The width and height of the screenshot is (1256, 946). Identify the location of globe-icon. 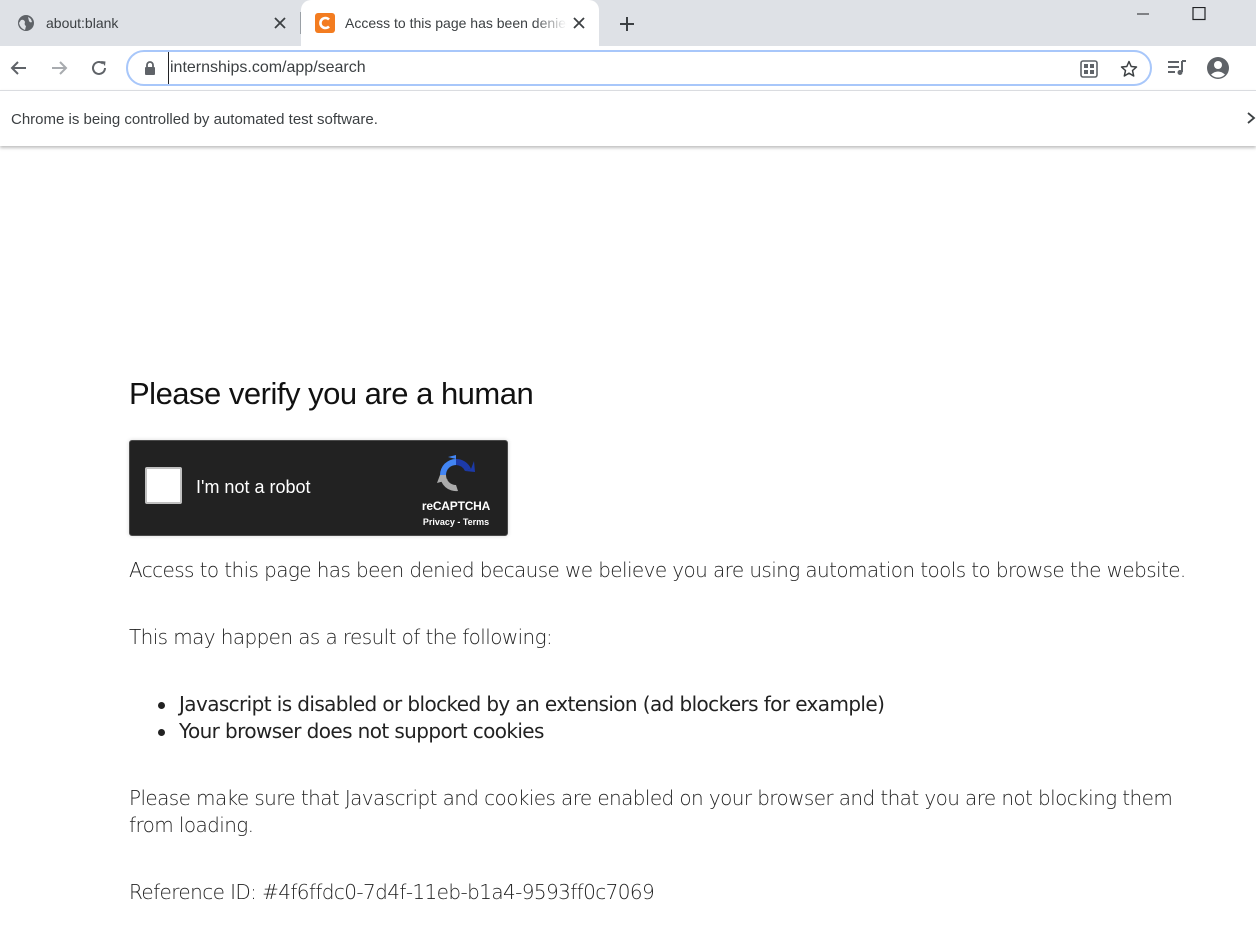
(26, 23).